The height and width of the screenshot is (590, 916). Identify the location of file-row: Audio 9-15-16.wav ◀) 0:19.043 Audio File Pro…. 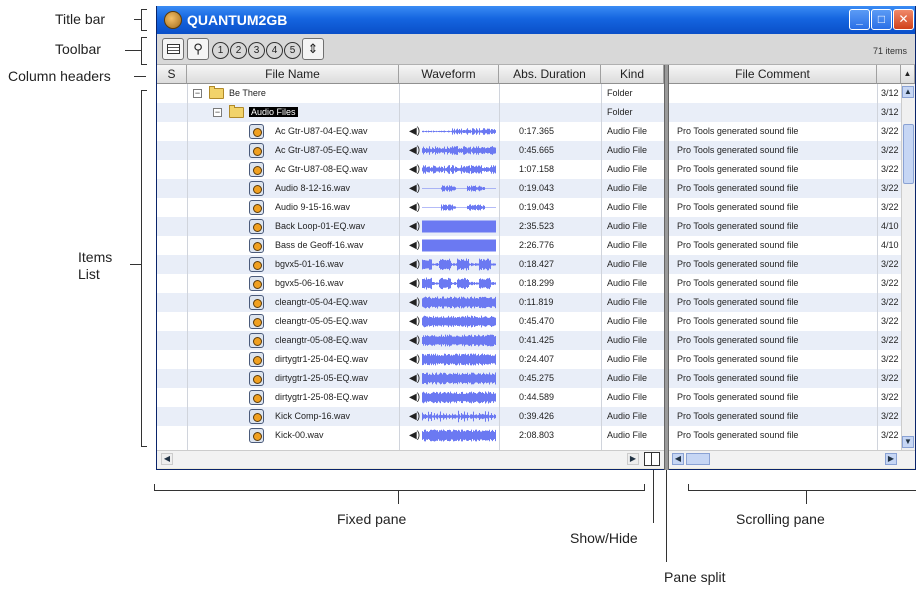
(536, 207).